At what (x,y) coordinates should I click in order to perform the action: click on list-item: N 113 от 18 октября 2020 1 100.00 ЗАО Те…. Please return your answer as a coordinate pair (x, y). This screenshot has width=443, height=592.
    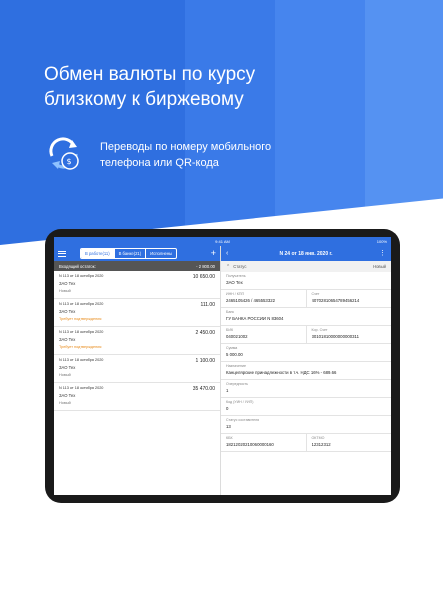
    Looking at the image, I should click on (137, 369).